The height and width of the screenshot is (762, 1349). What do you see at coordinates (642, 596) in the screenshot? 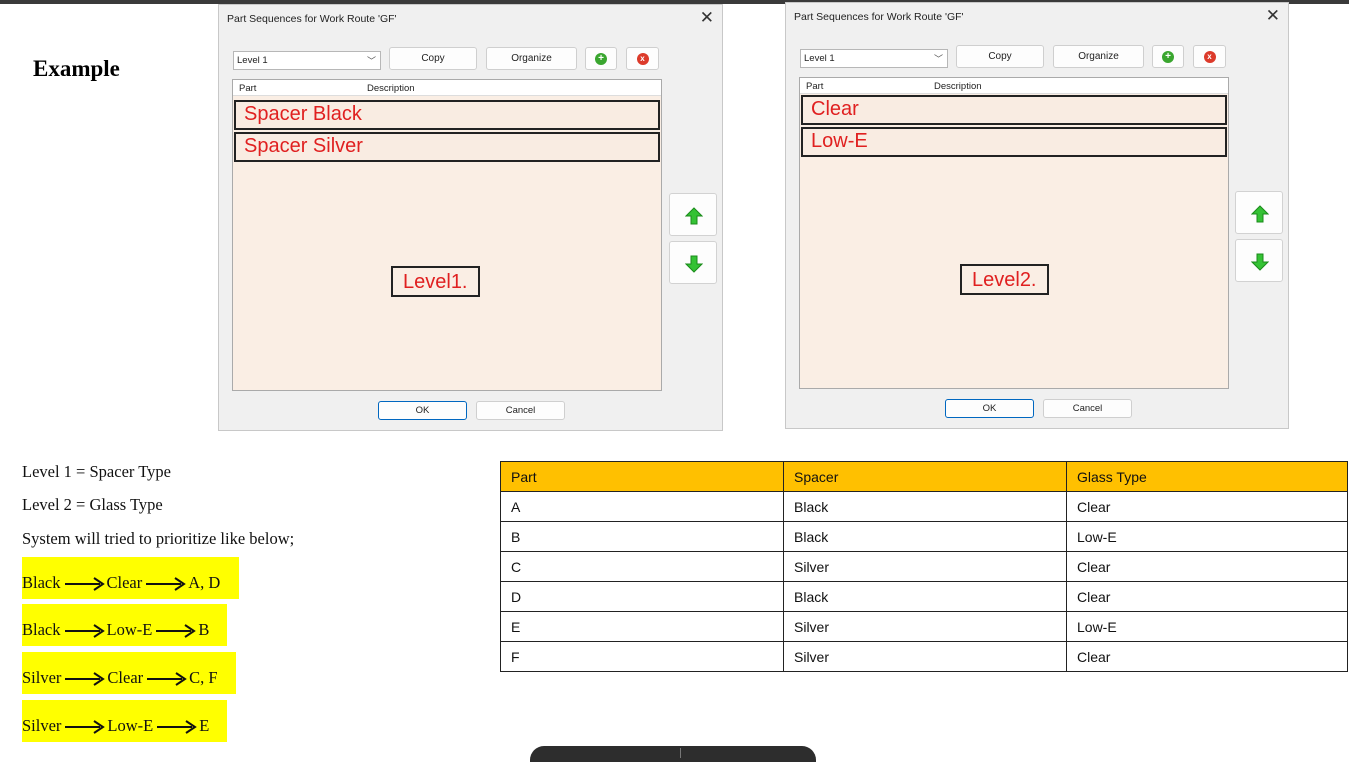
I see `cell-part: D` at bounding box center [642, 596].